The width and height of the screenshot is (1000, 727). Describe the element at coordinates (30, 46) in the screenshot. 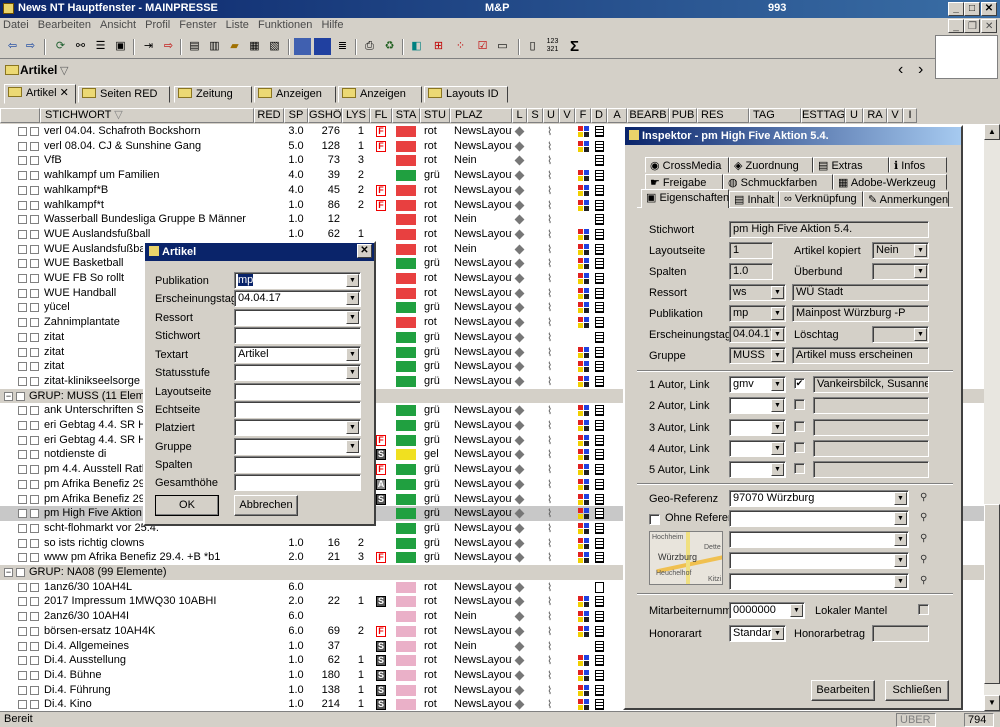

I see `forward-icon: ⇨` at that location.